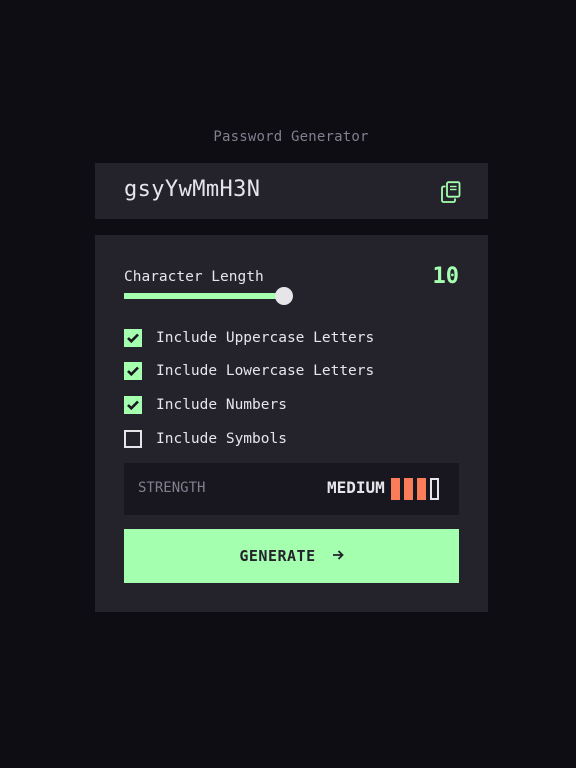 The height and width of the screenshot is (768, 576). I want to click on option-label: Include Symbols, so click(221, 439).